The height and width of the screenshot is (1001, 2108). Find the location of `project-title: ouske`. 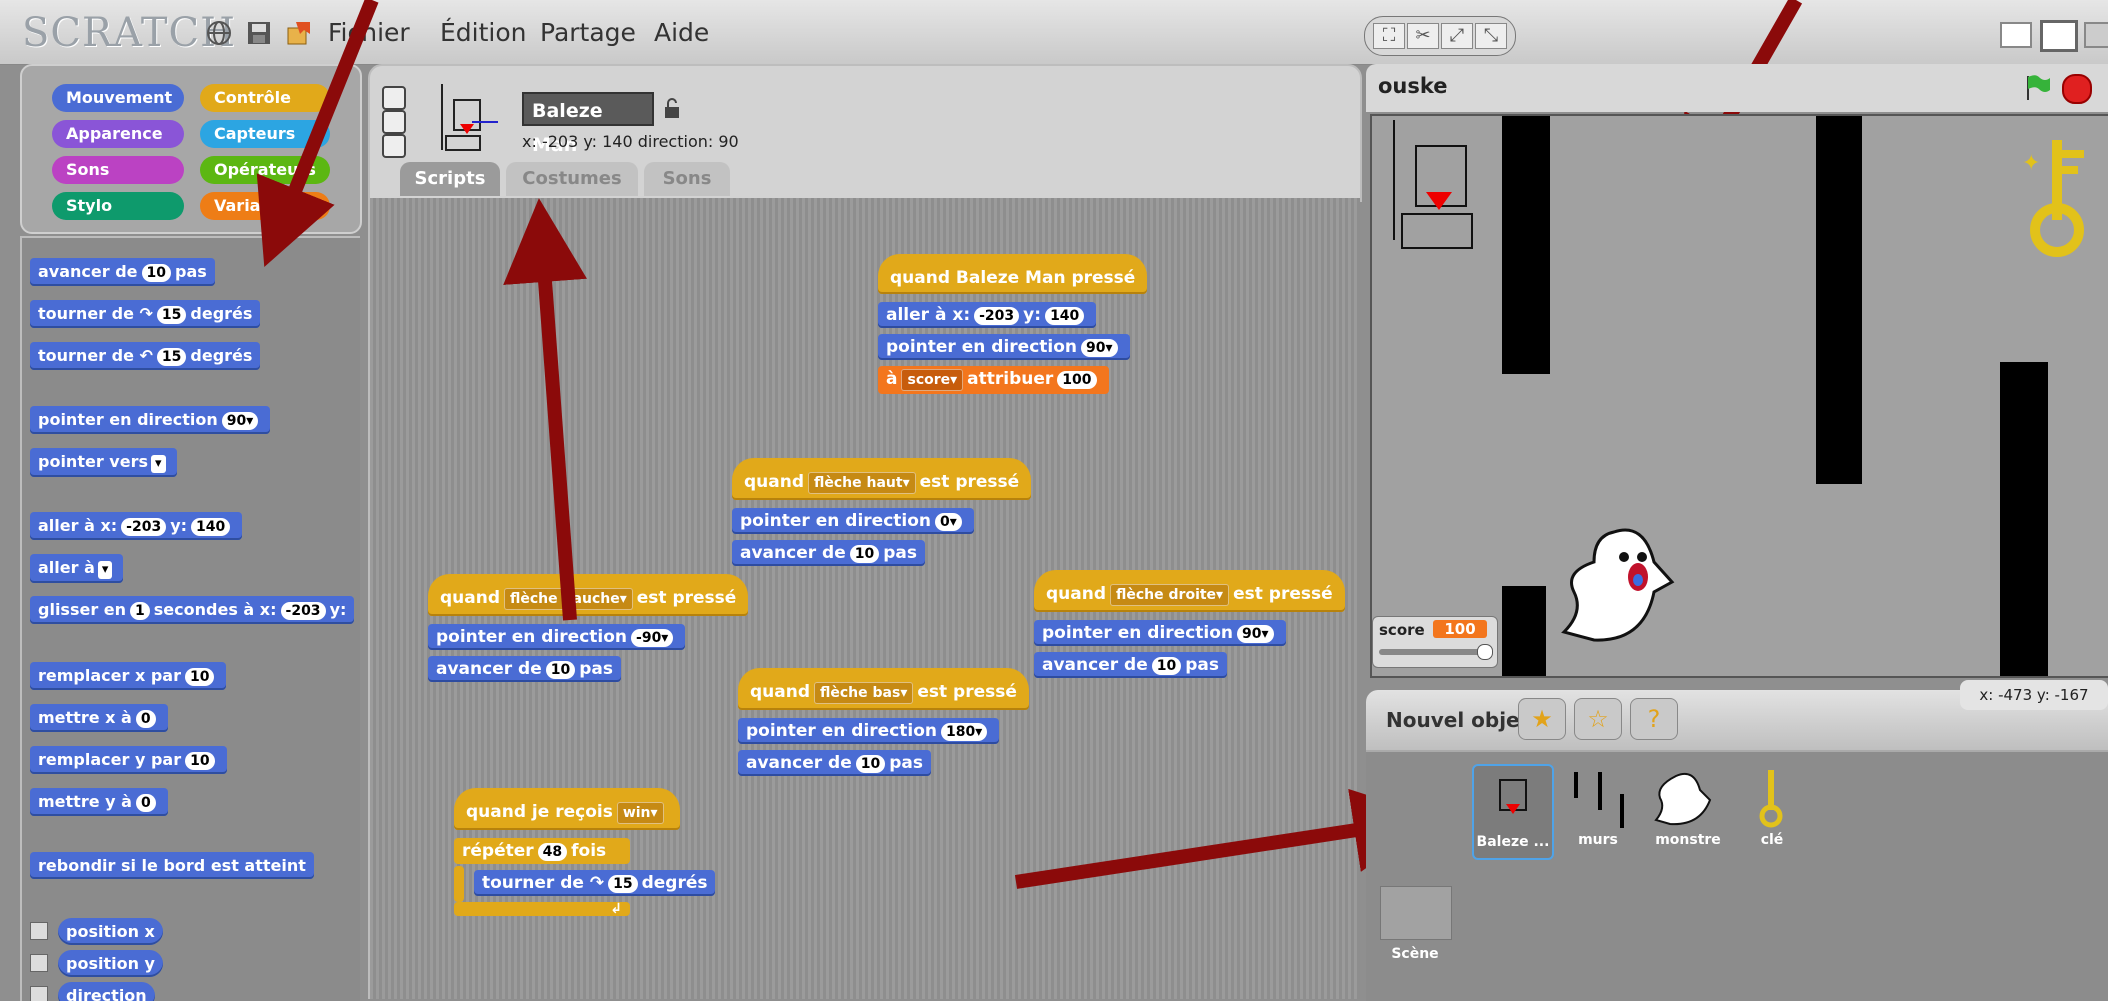

project-title: ouske is located at coordinates (1413, 86).